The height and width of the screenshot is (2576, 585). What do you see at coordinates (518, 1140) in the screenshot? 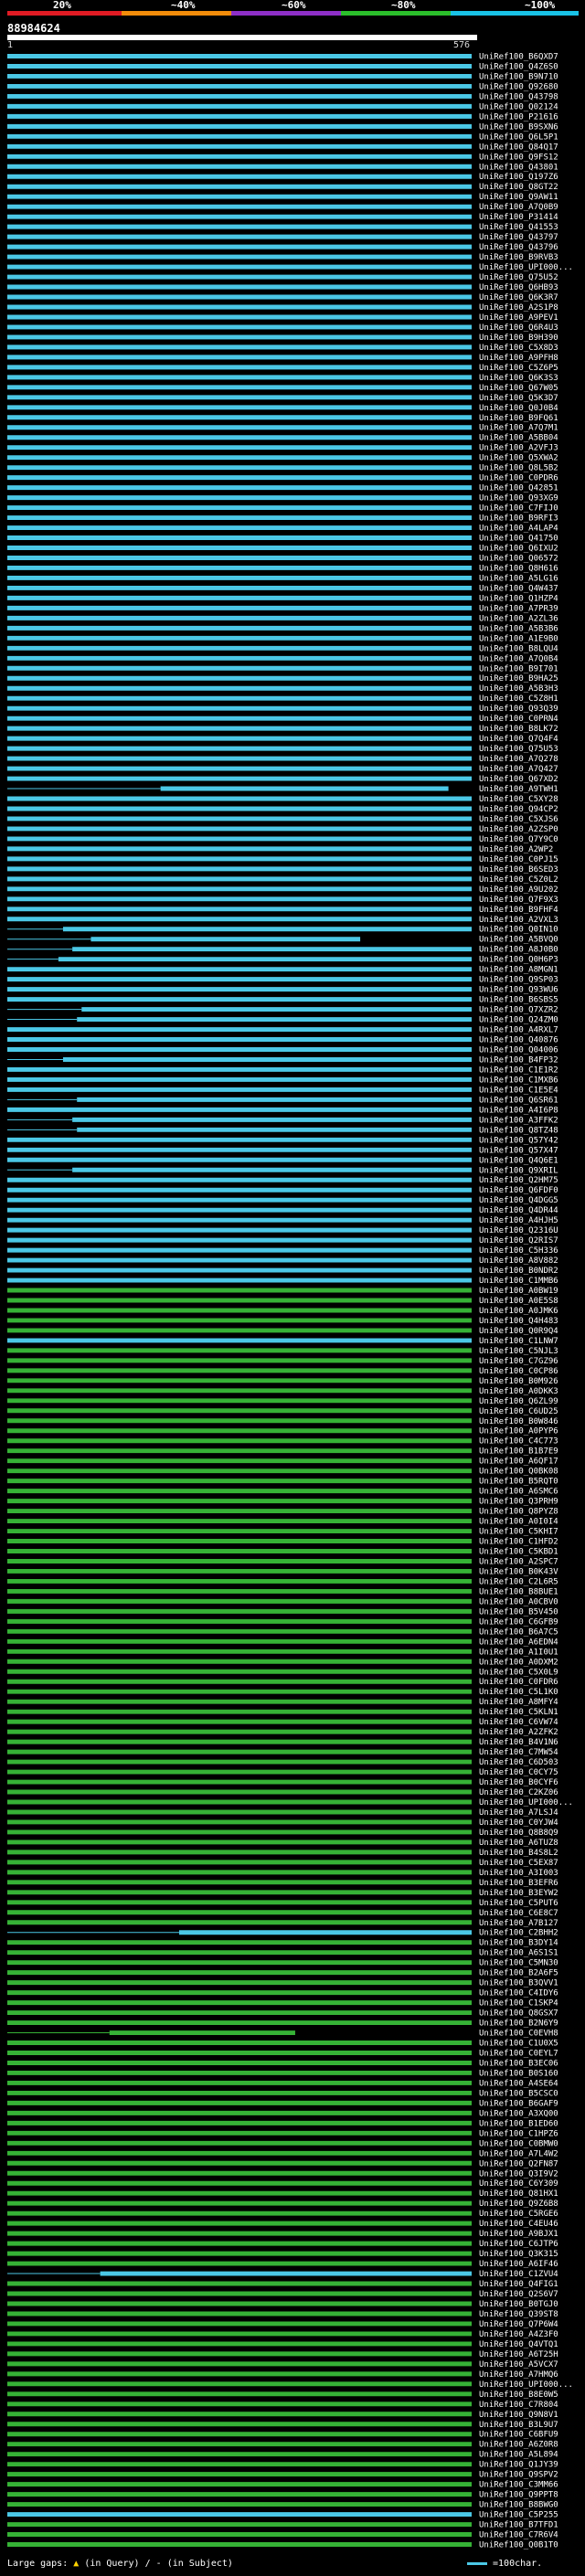
I see `hit-label: UniRef100_Q57Y42` at bounding box center [518, 1140].